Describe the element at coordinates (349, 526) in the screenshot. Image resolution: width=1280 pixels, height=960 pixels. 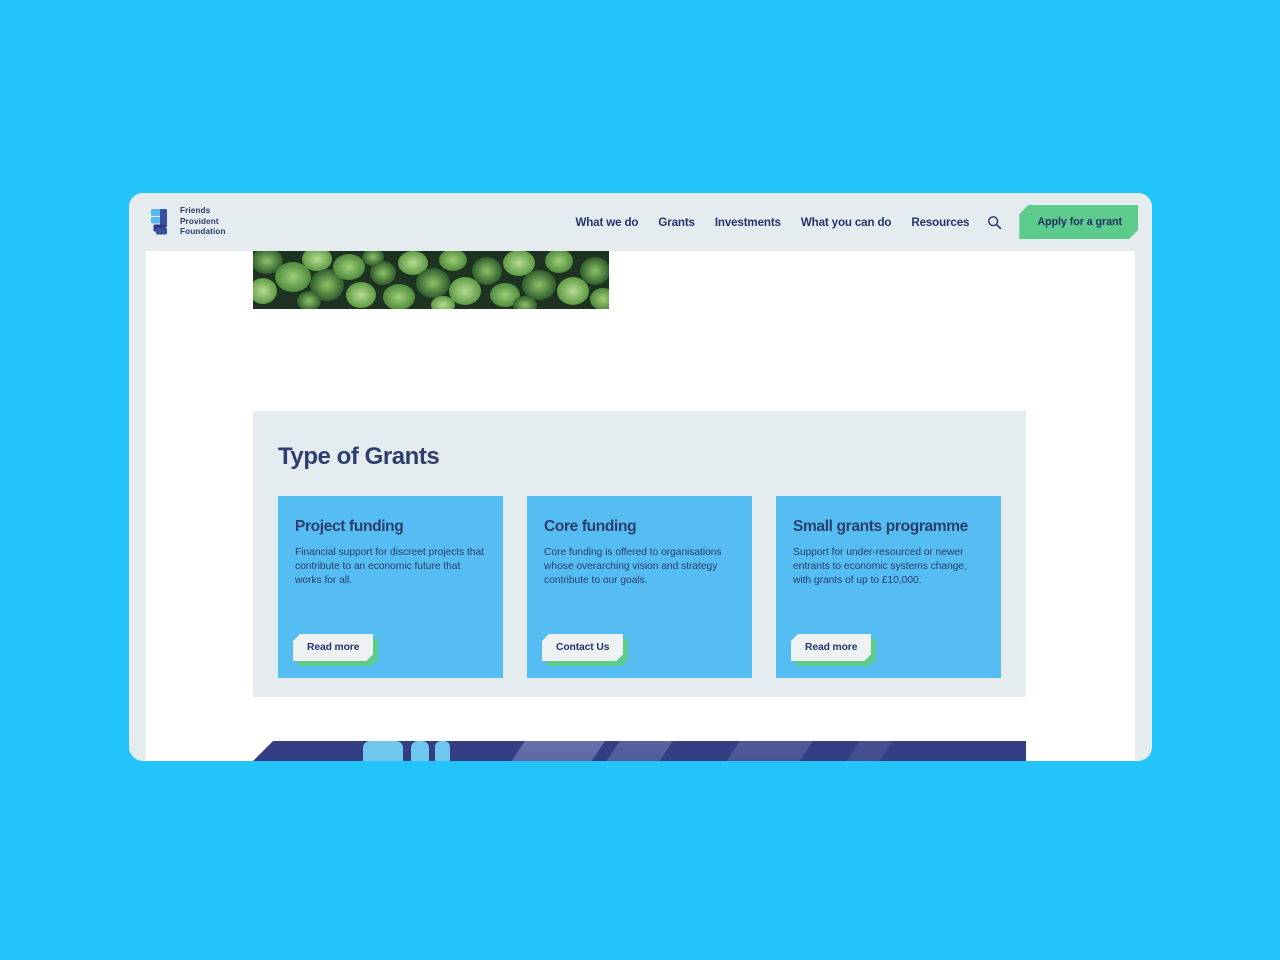
I see `card-title: Project funding` at that location.